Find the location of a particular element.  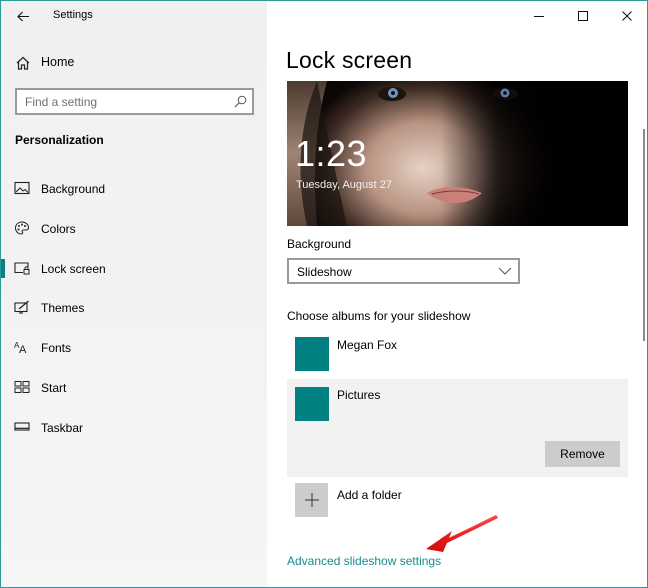

active-indicator is located at coordinates (3, 268).